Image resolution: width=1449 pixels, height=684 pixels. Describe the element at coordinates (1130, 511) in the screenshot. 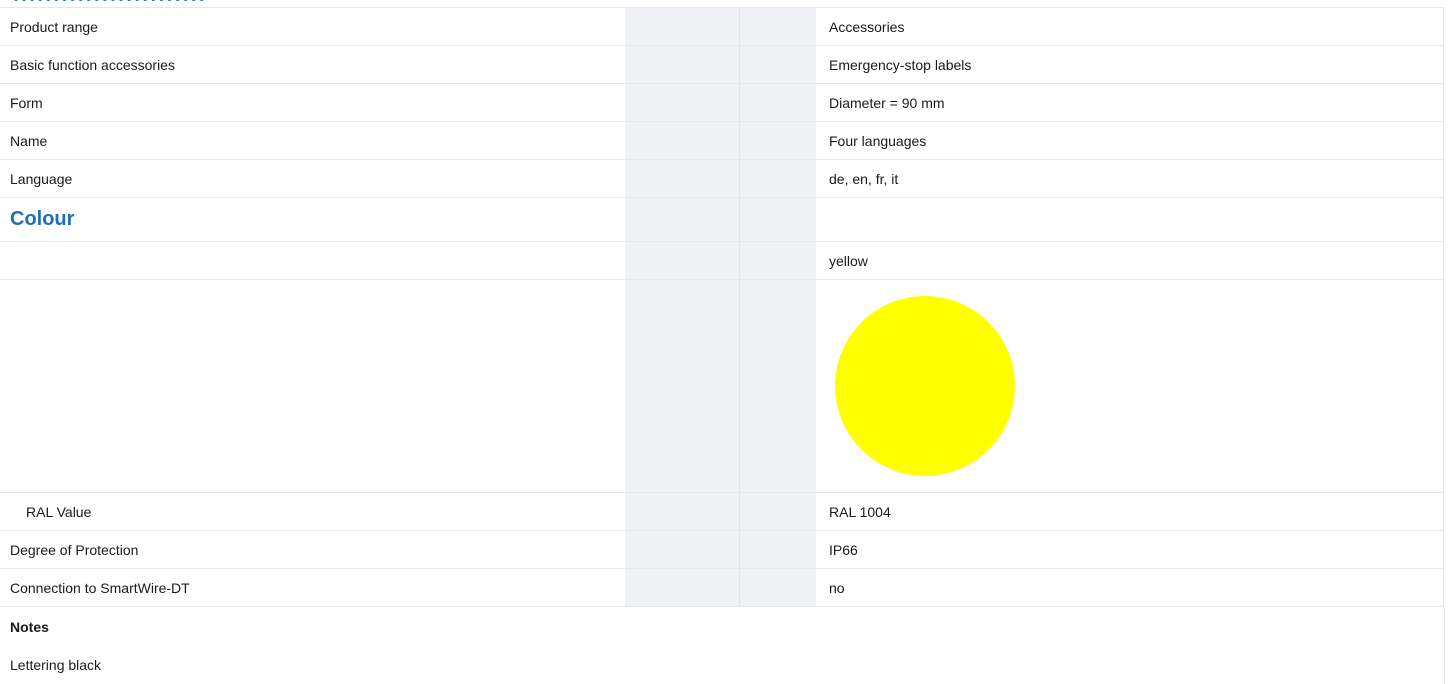

I see `row-value-ral-value: RAL 1004` at that location.